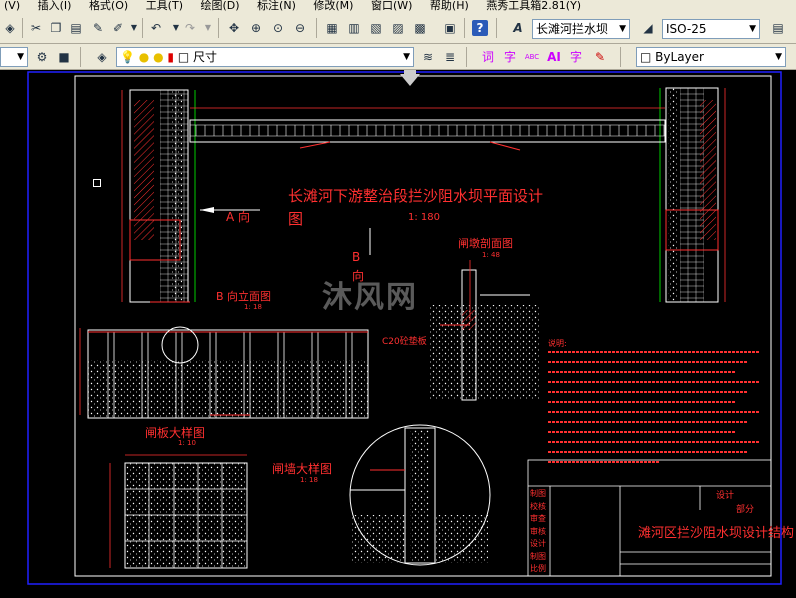  Describe the element at coordinates (540, 532) in the screenshot. I see `title-block-rows: 制图 校核 审查 审核 设计 制图 比例` at that location.